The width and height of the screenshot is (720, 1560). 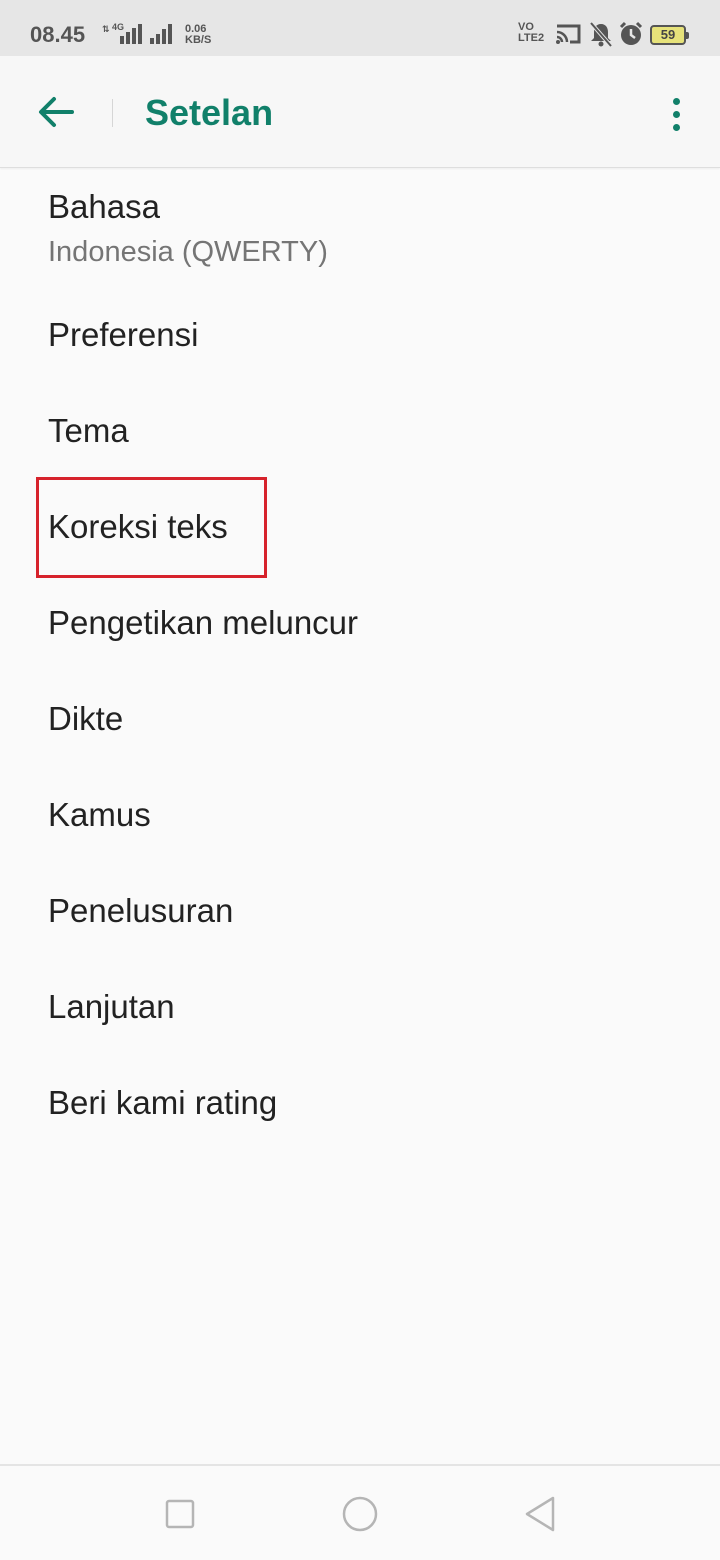 I want to click on data-arrows-icon: ⇅, so click(x=106, y=29).